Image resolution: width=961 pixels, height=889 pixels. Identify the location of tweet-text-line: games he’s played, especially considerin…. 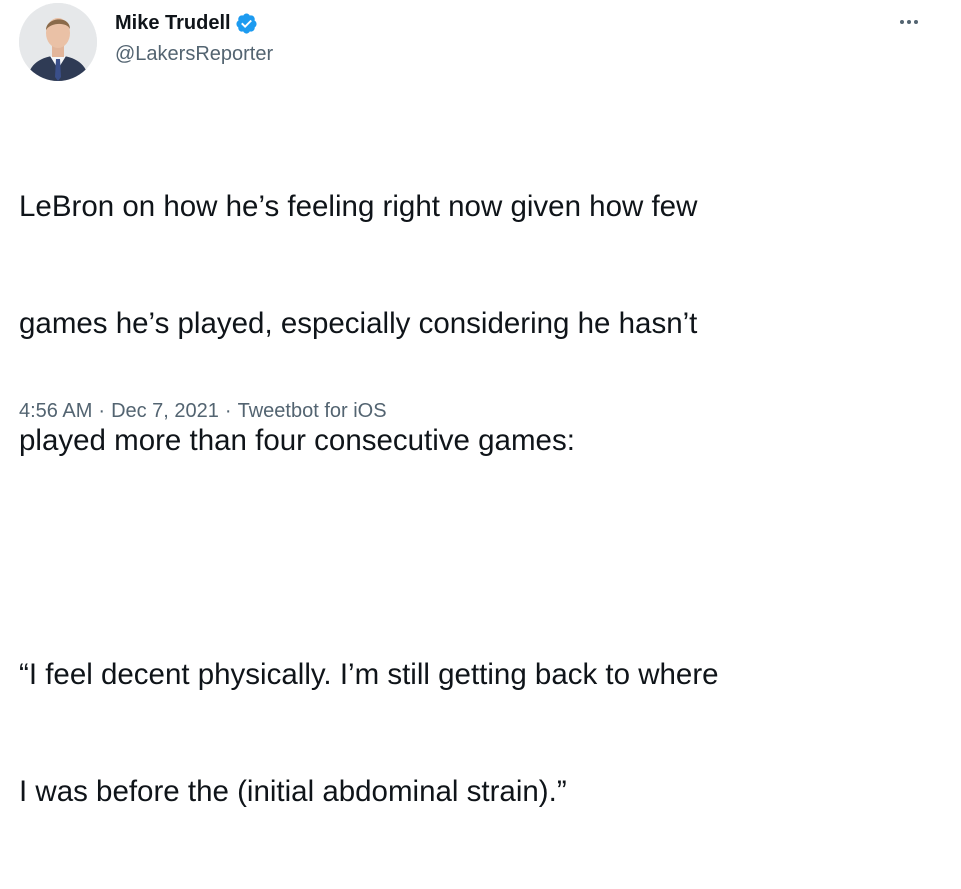
(358, 323).